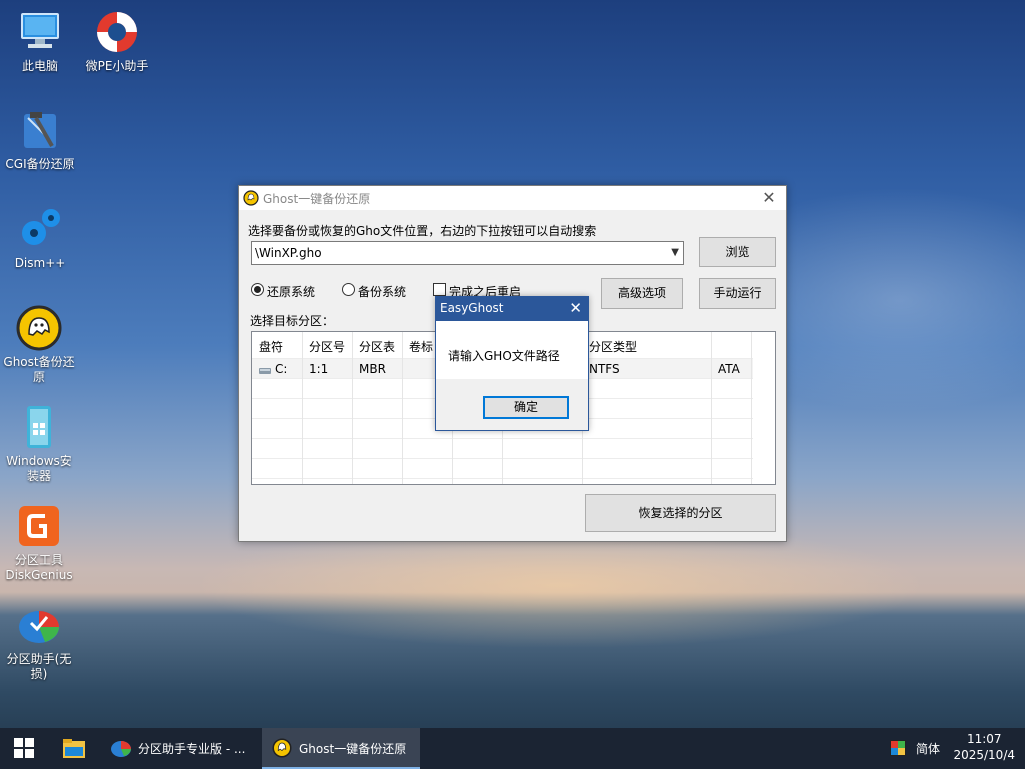  I want to click on window-title: Ghost一键备份还原, so click(317, 199).